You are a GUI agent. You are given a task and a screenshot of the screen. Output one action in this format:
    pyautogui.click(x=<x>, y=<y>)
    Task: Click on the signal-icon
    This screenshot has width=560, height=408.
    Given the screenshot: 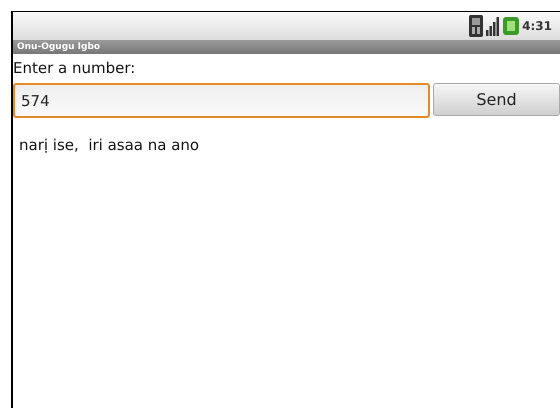 What is the action you would take?
    pyautogui.click(x=493, y=26)
    